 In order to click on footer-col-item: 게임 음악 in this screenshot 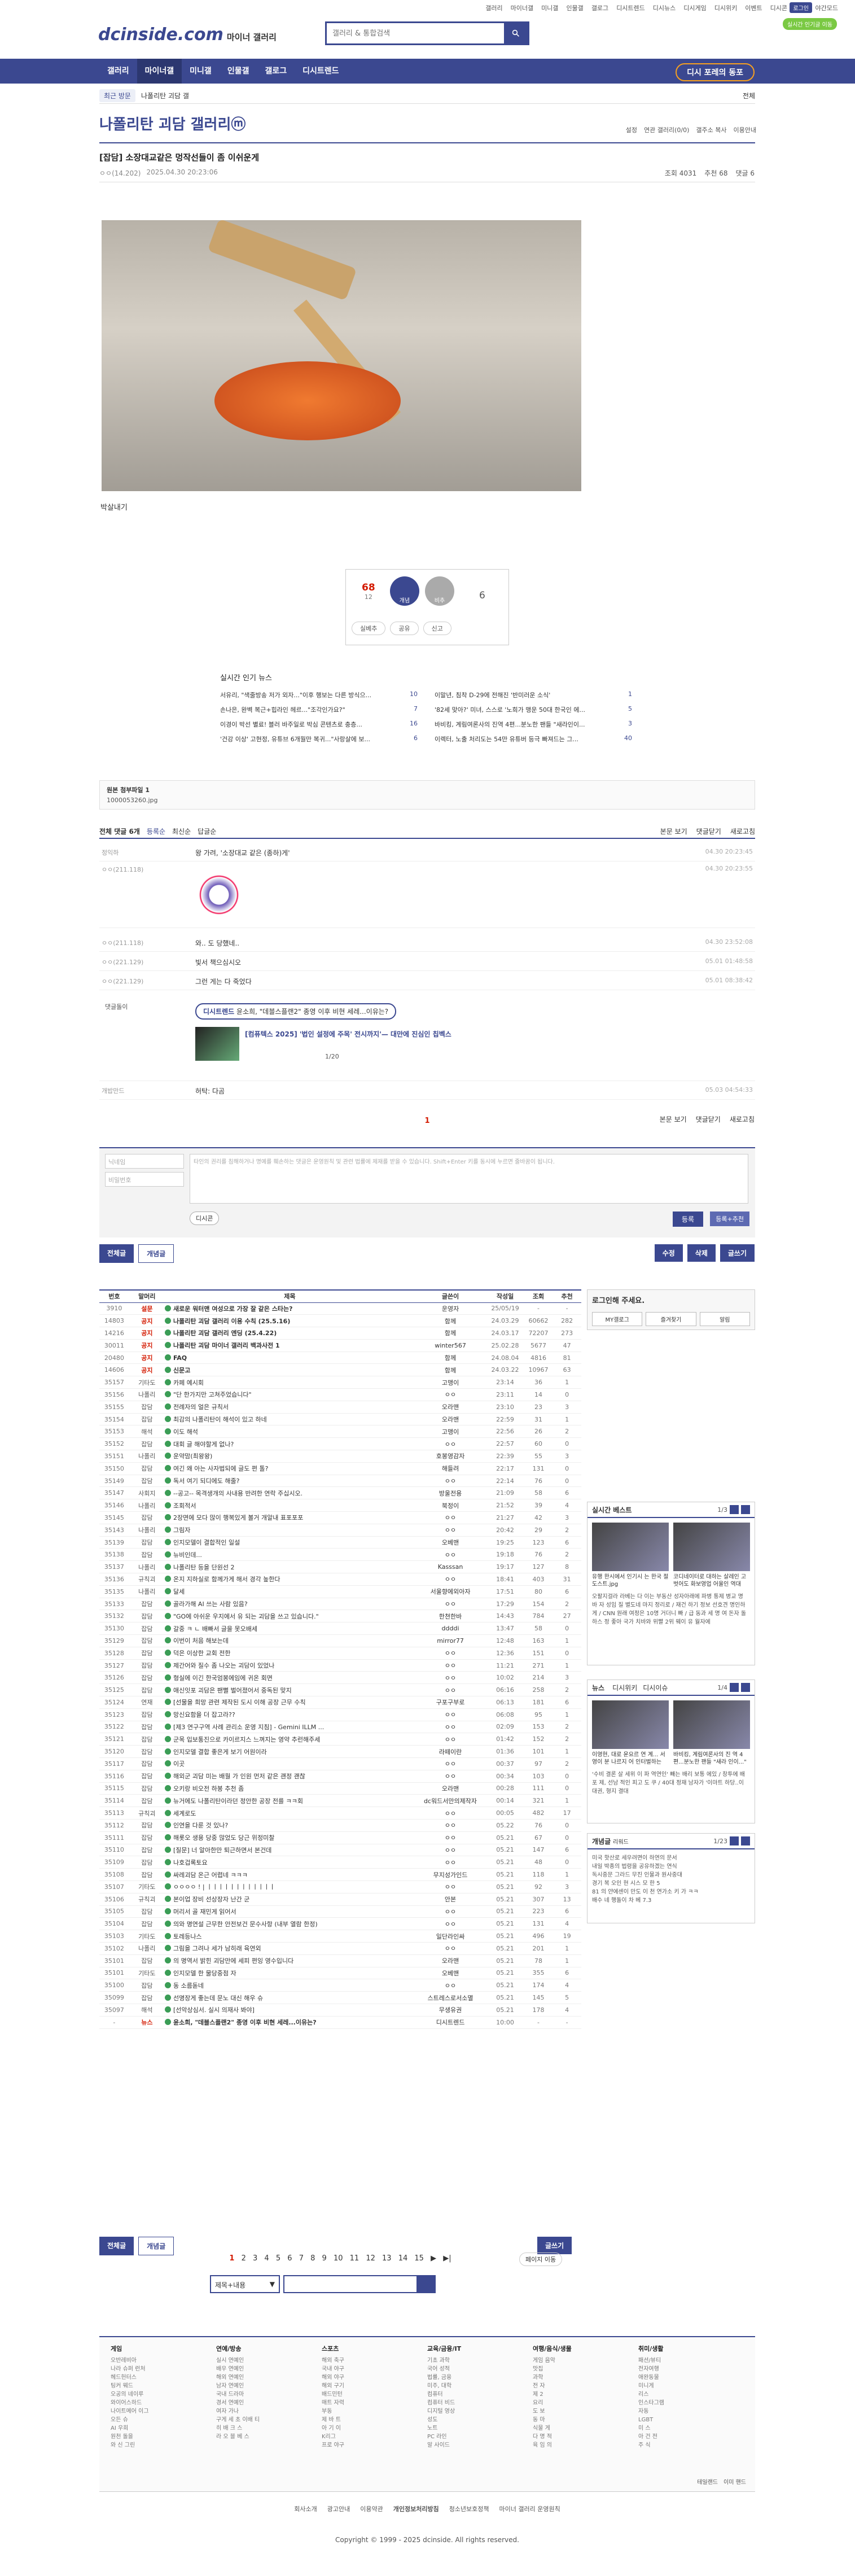, I will do `click(585, 2360)`.